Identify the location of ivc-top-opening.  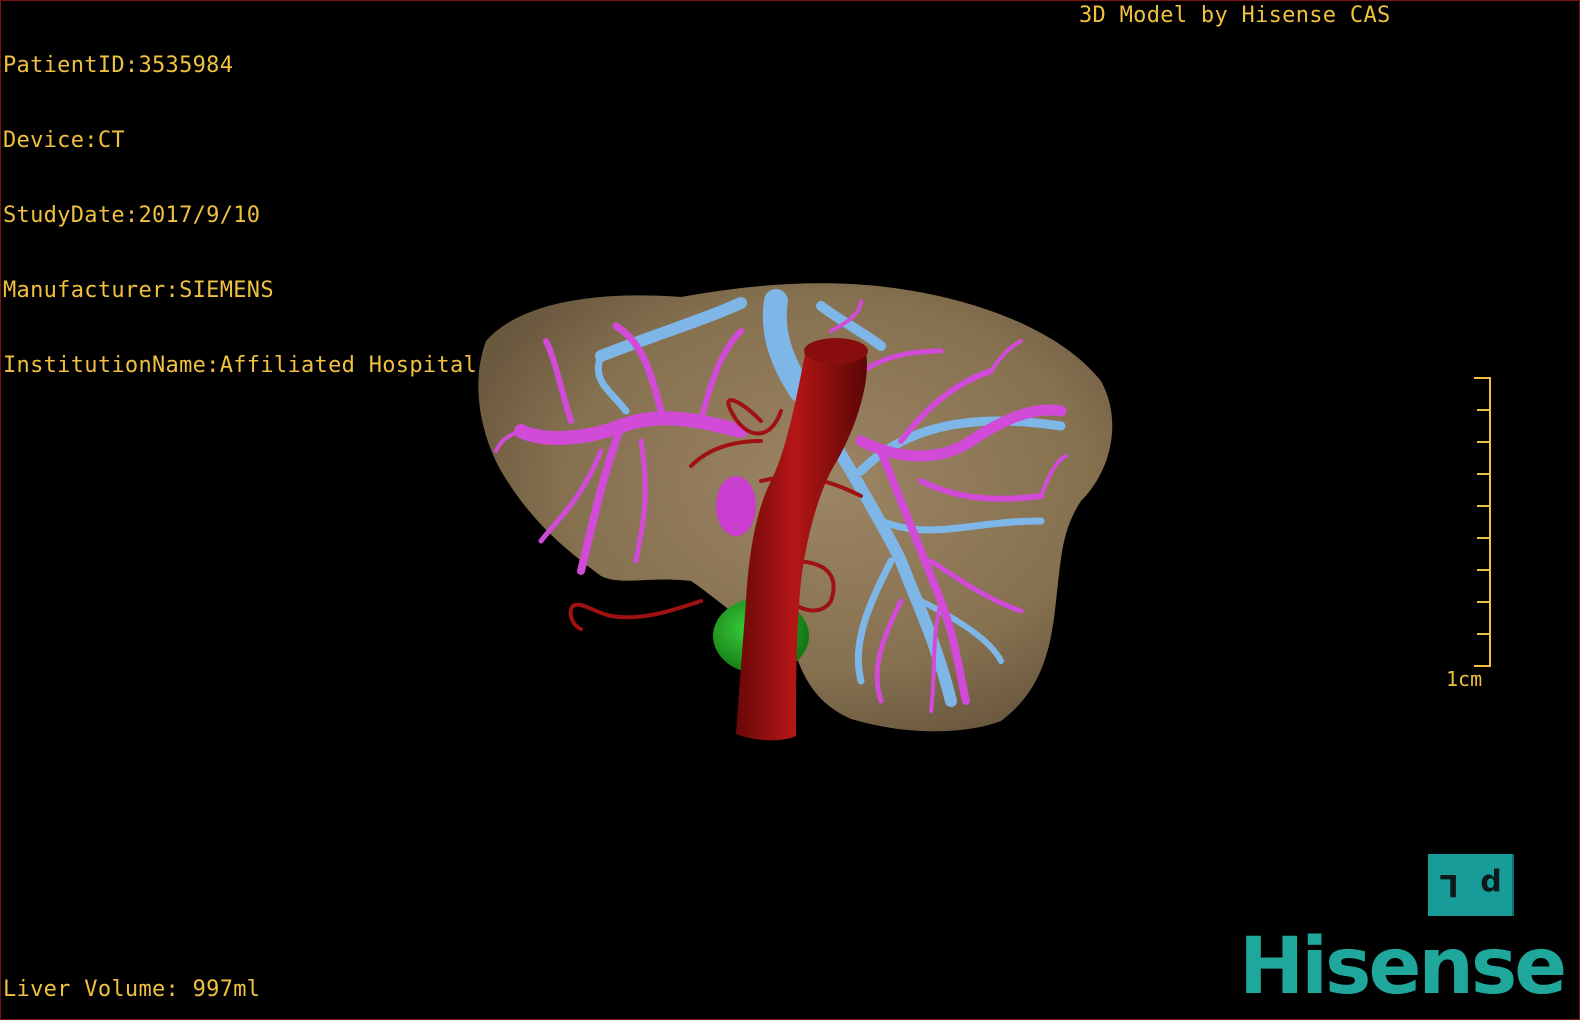
(836, 351).